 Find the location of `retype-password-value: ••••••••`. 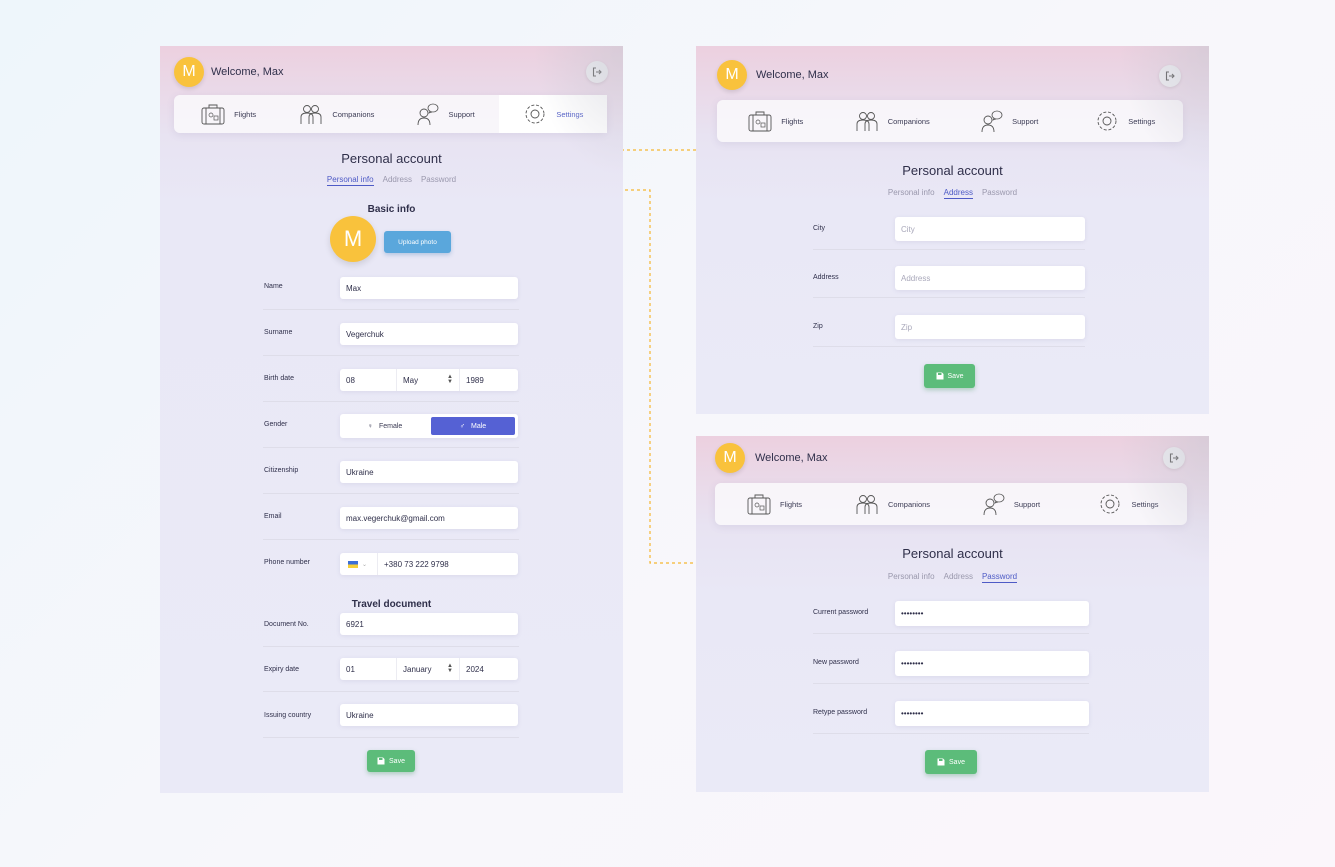

retype-password-value: •••••••• is located at coordinates (912, 713).